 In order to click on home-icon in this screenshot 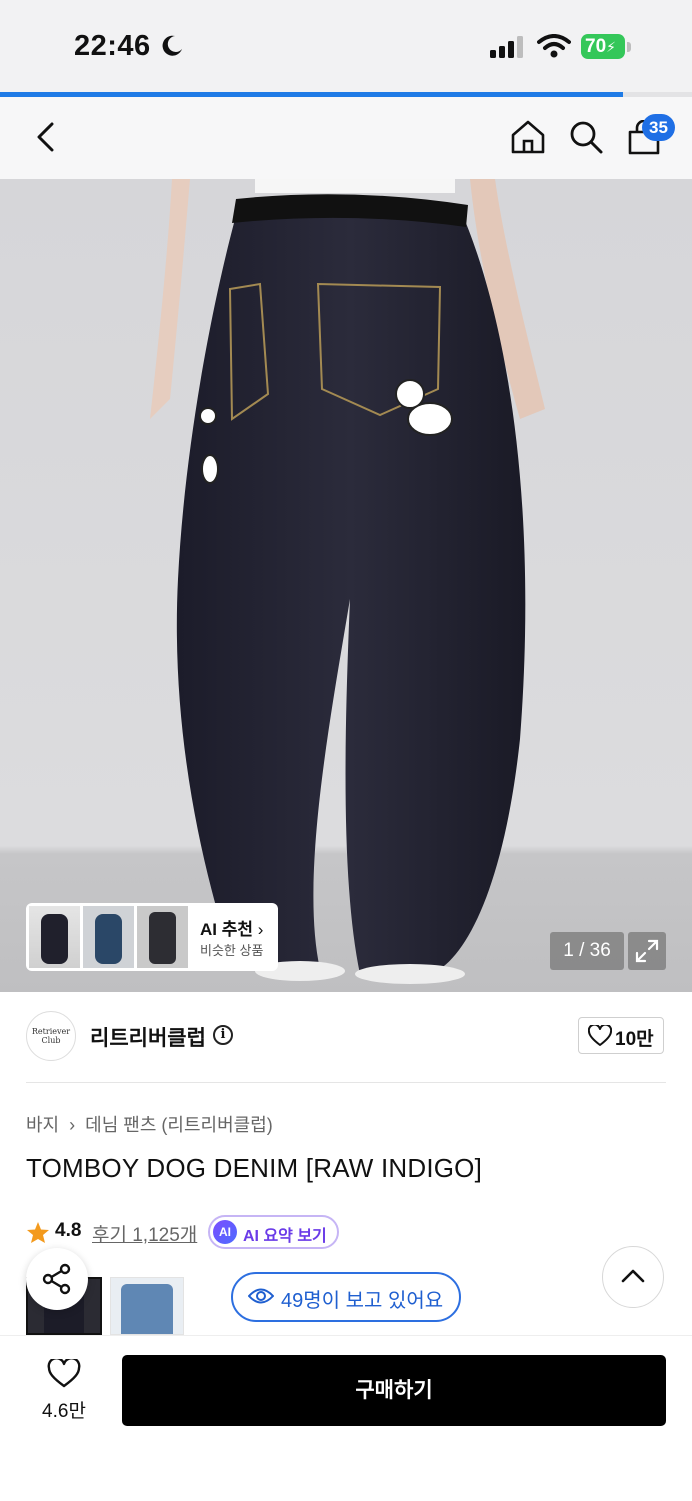, I will do `click(528, 137)`.